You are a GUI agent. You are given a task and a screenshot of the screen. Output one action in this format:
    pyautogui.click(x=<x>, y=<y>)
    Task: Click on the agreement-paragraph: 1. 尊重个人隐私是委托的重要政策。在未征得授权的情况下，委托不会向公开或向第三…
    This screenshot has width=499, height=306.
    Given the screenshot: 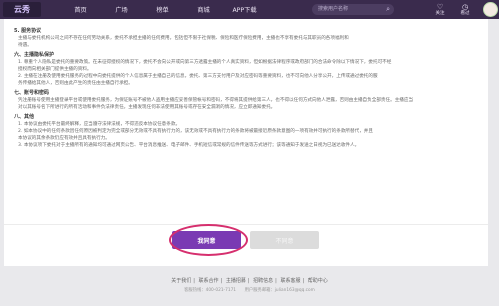 What is the action you would take?
    pyautogui.click(x=205, y=62)
    